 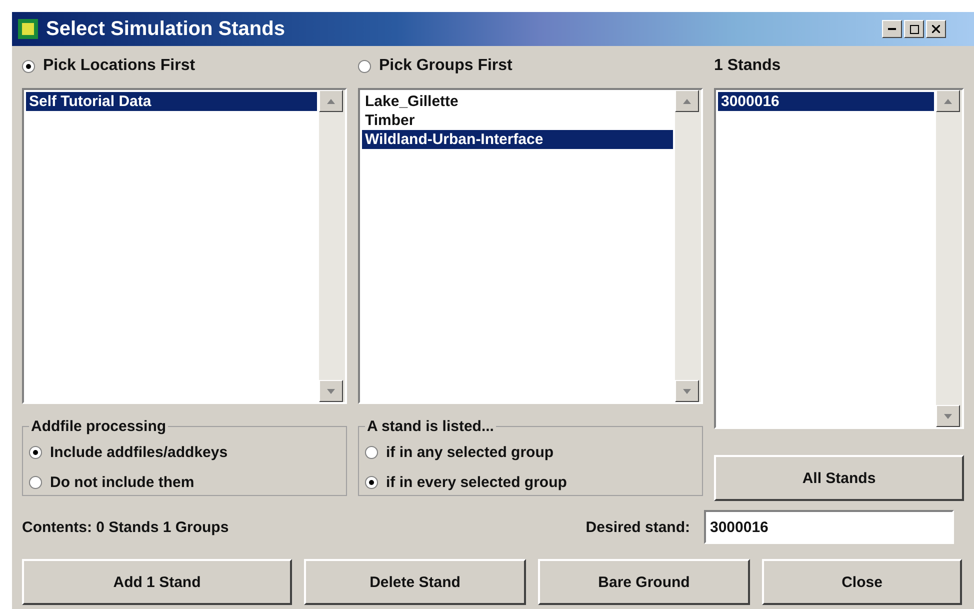 I want to click on list-item: Wildland-Urban-Interface, so click(x=517, y=139).